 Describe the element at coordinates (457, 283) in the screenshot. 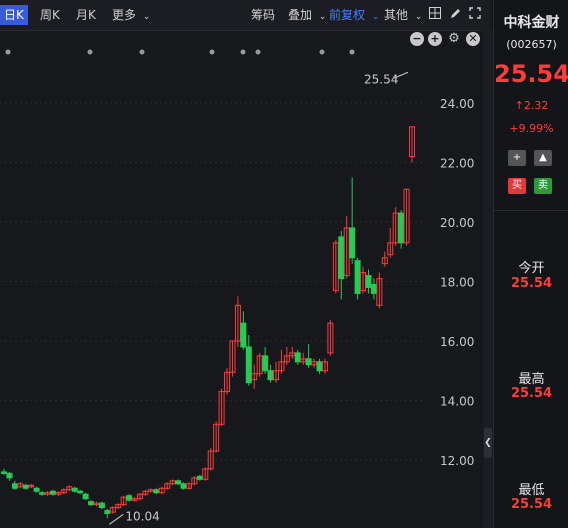

I see `y-tick-label: 18.00` at that location.